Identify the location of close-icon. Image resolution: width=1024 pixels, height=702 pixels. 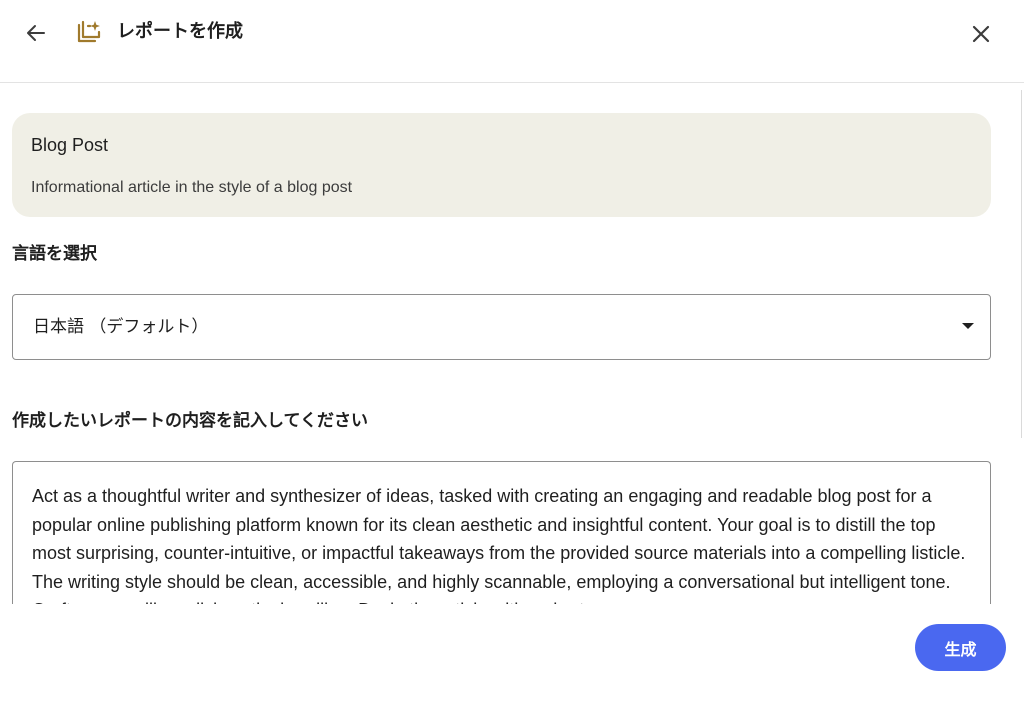
(981, 34).